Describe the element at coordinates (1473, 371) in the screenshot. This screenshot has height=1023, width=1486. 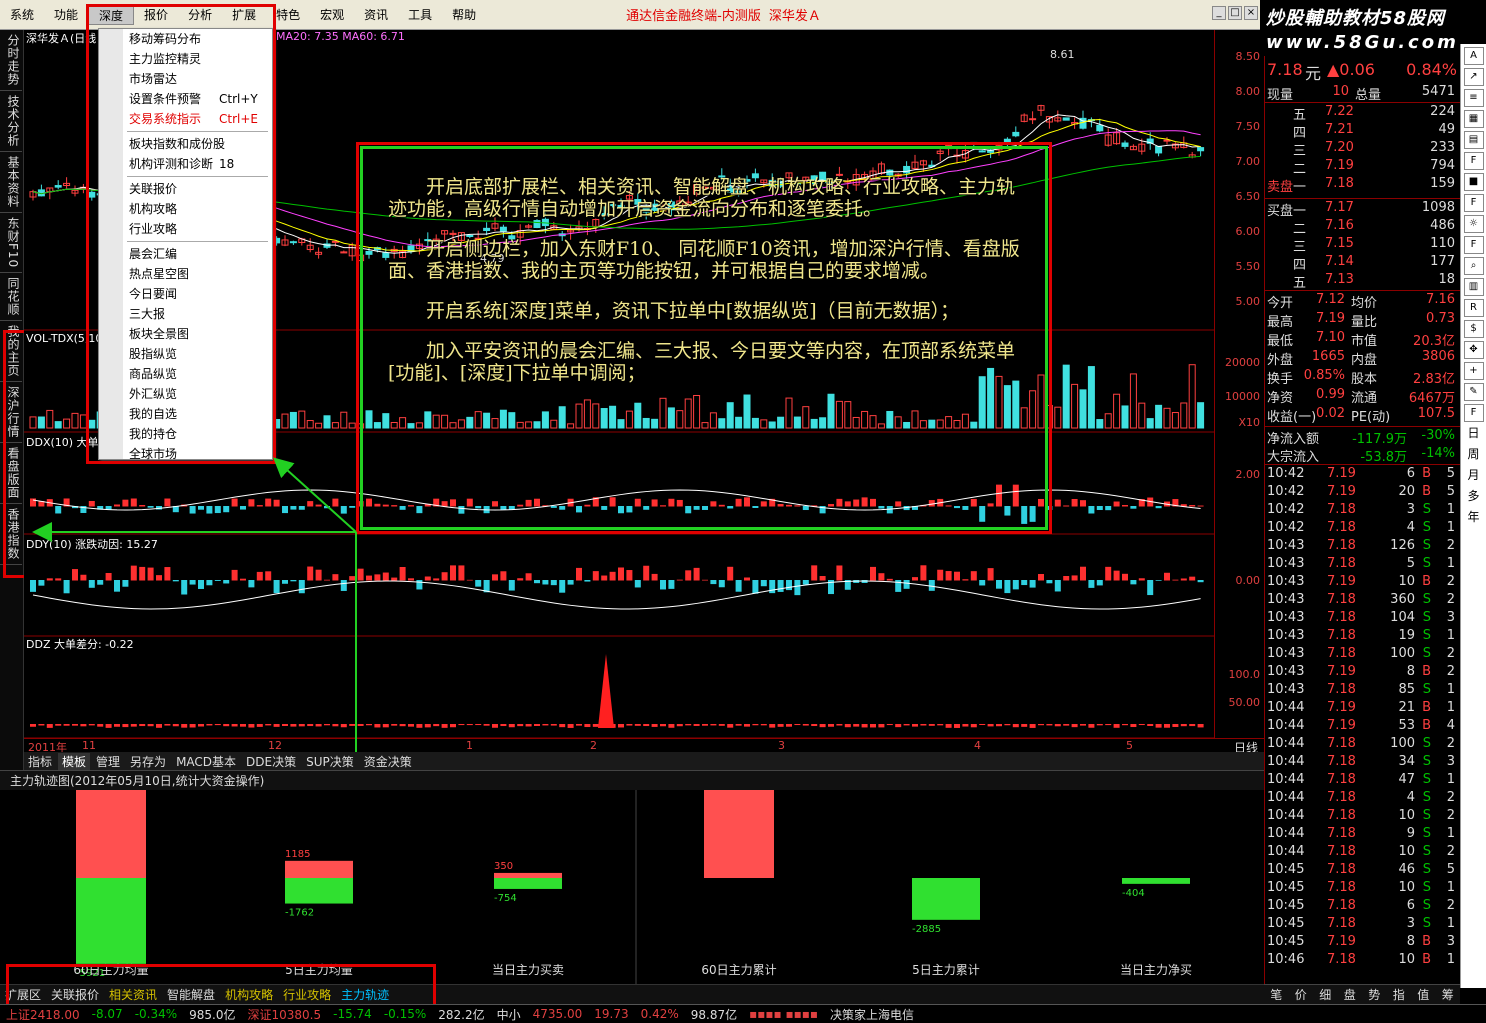
I see `toolbar-icon: +` at that location.